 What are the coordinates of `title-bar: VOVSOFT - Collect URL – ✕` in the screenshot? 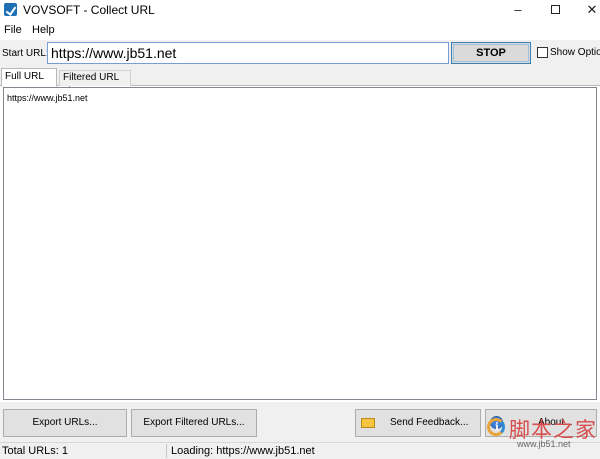 It's located at (300, 10).